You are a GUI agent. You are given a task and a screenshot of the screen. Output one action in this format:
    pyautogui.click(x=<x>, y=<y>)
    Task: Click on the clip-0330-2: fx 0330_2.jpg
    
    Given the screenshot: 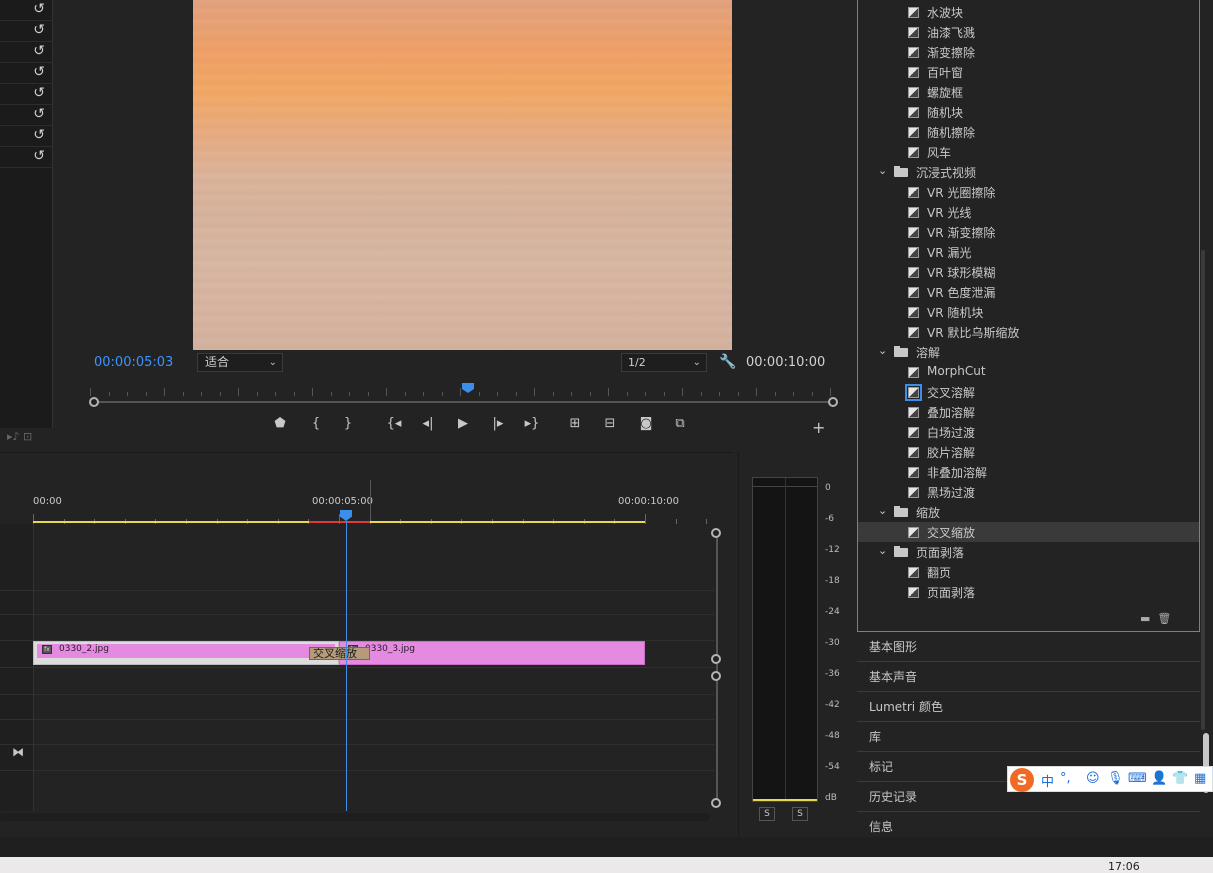 What is the action you would take?
    pyautogui.click(x=186, y=653)
    